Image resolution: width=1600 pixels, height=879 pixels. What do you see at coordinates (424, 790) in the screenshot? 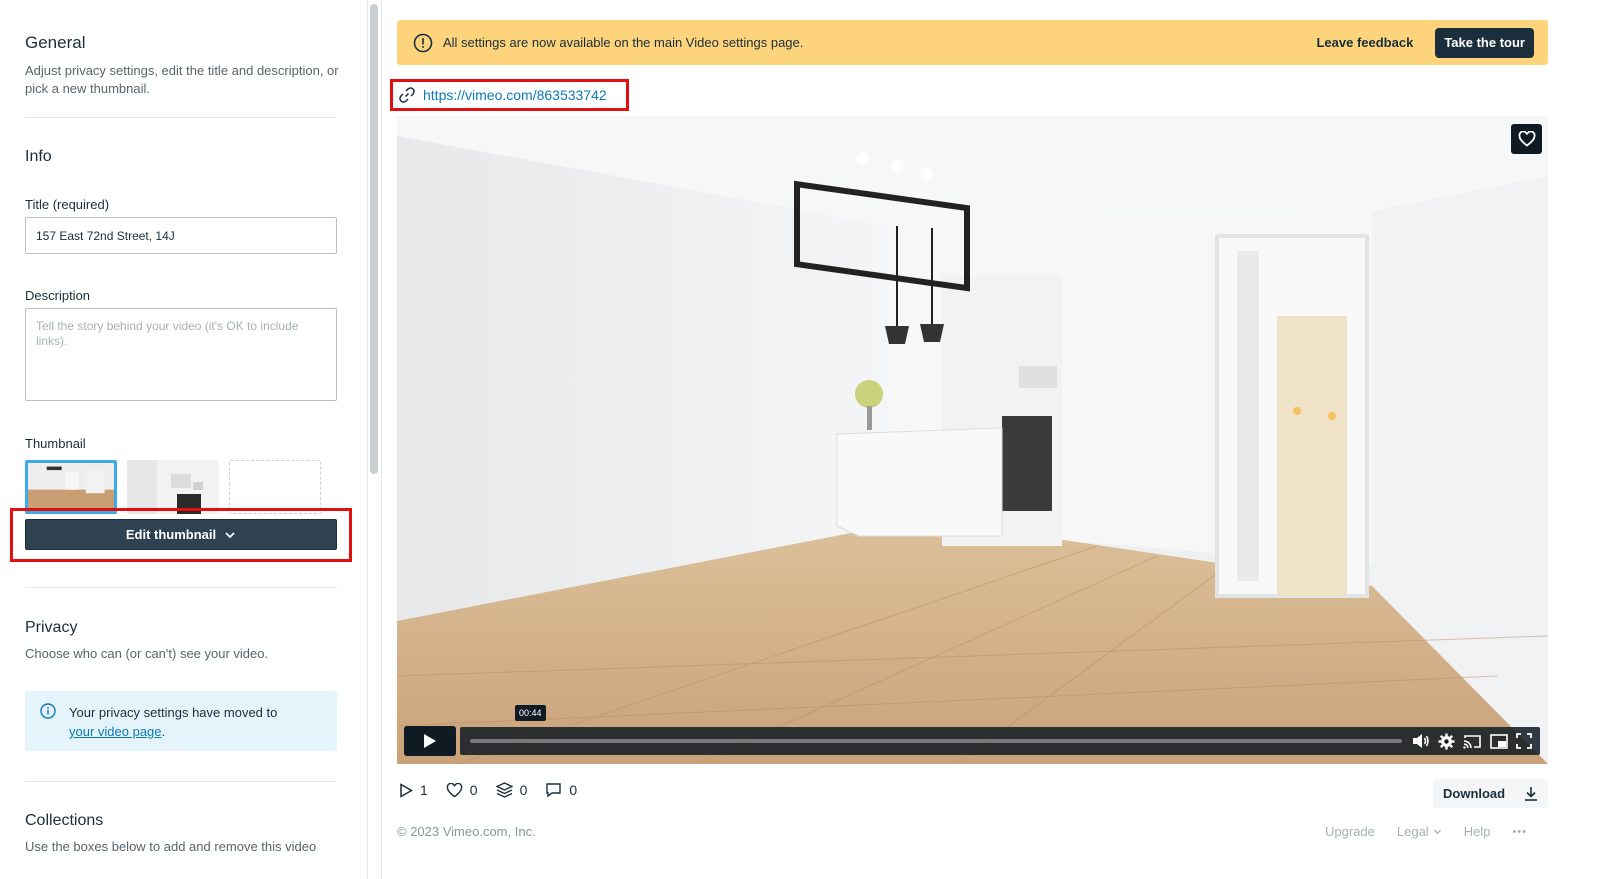
I see `plays-count: 1` at bounding box center [424, 790].